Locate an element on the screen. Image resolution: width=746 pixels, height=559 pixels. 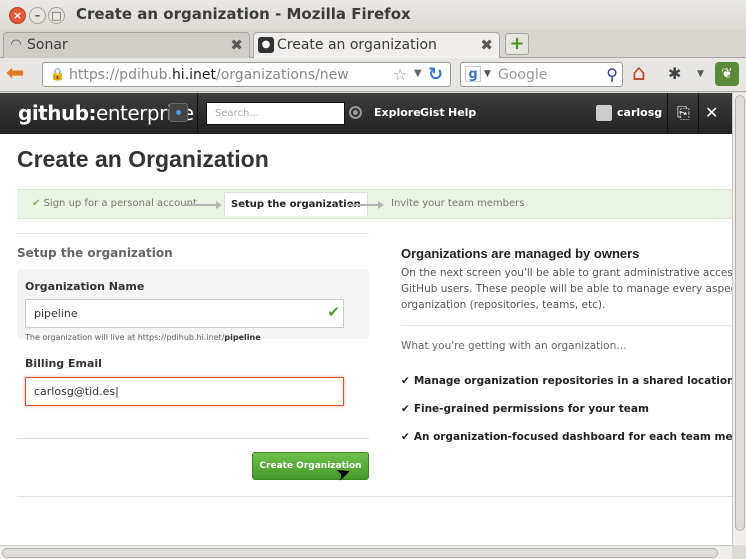
step-invite-team: Invite your team members is located at coordinates (458, 203).